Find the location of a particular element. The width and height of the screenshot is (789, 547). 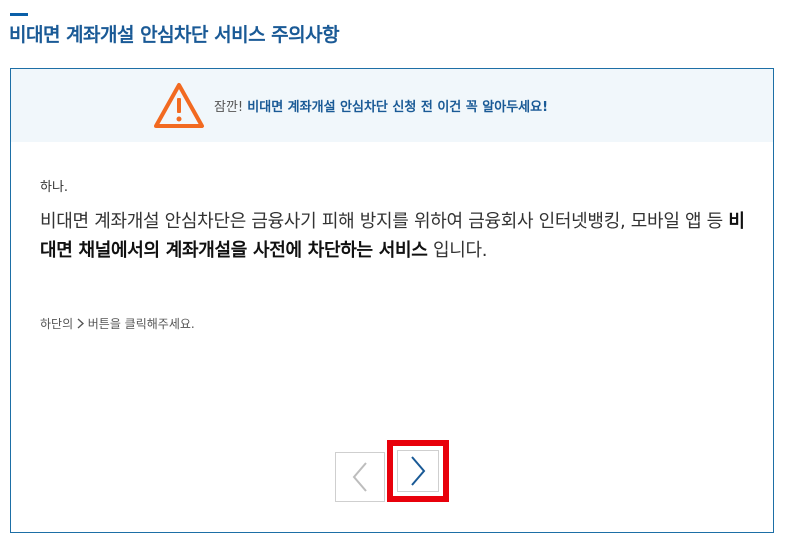

hint-text: 하단의 버튼을 클릭해주세요. is located at coordinates (117, 323).